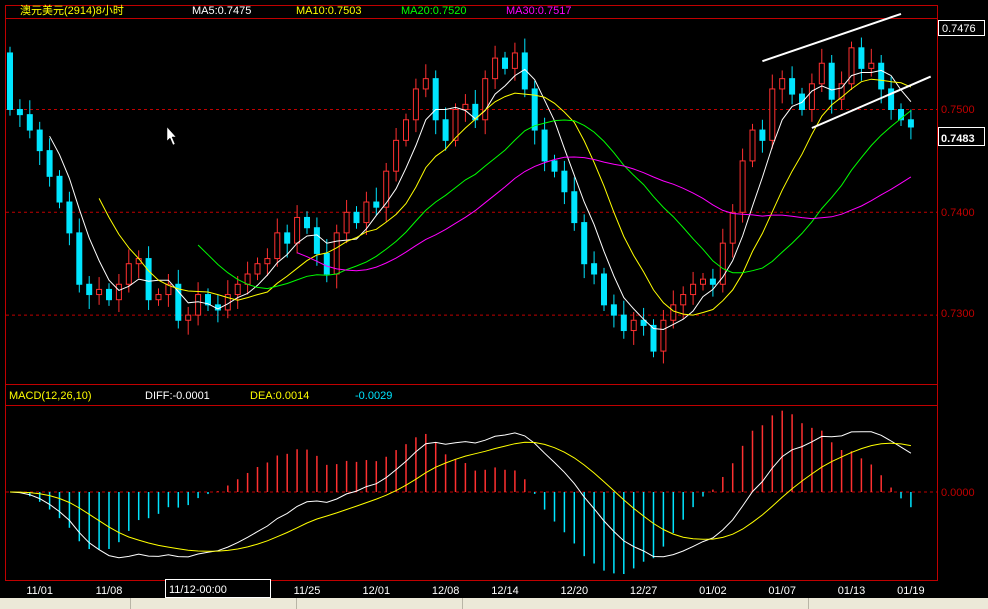 This screenshot has height=609, width=988. I want to click on macd-name-label: MACD(12,26,10), so click(50, 396).